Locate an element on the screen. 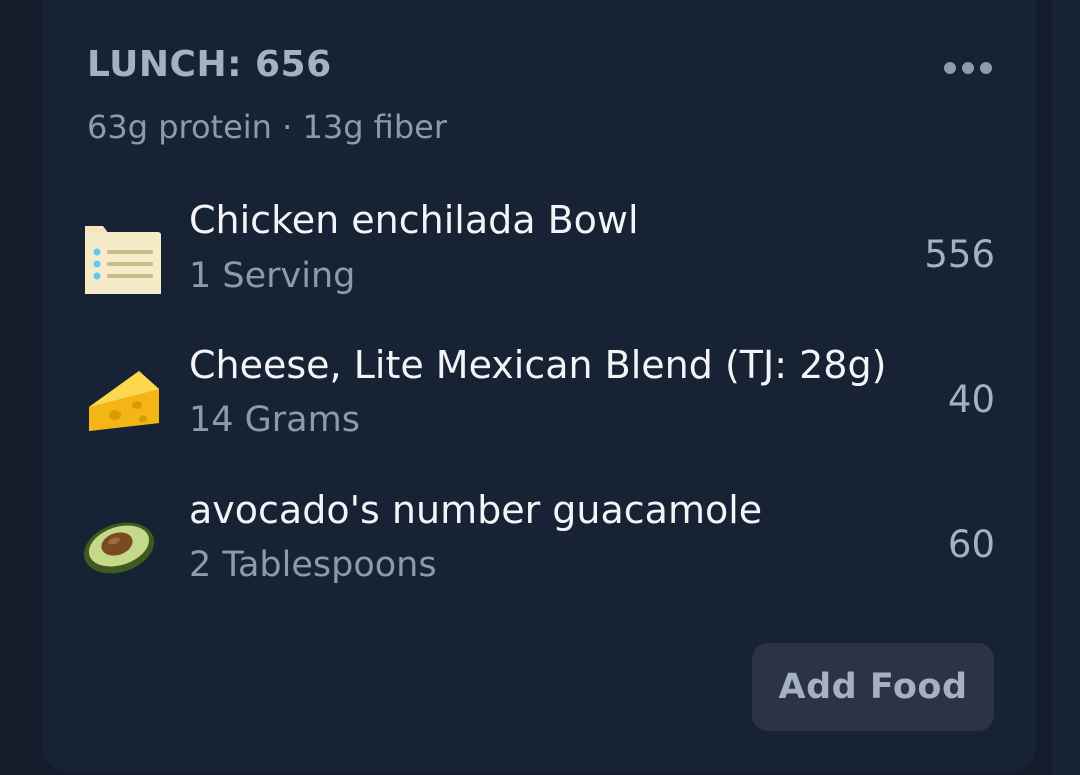 The width and height of the screenshot is (1080, 775). cheese-icon is located at coordinates (123, 405).